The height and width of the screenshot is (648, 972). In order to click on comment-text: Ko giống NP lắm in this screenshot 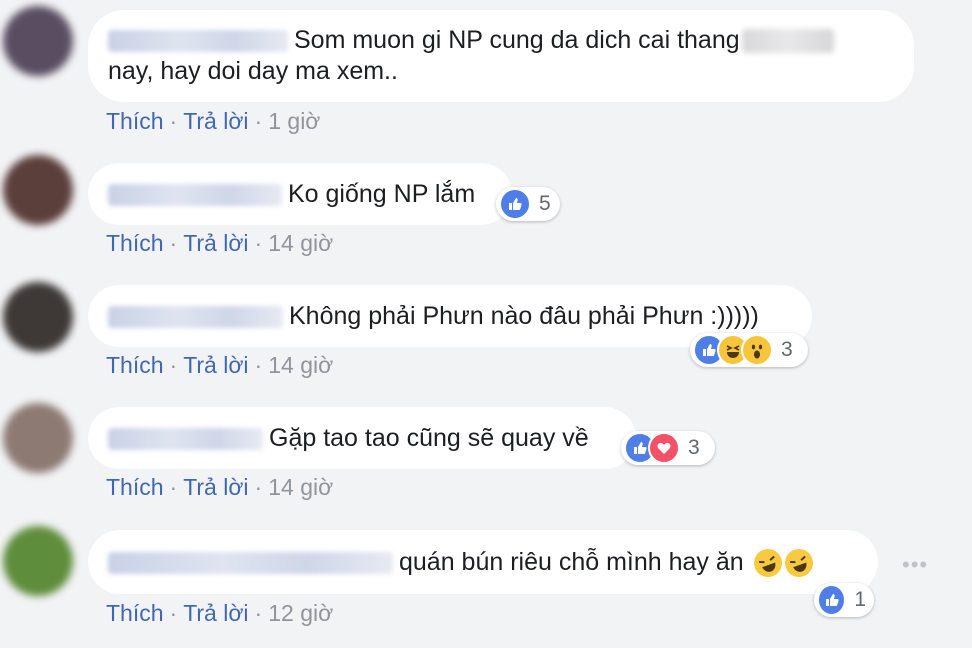, I will do `click(382, 194)`.